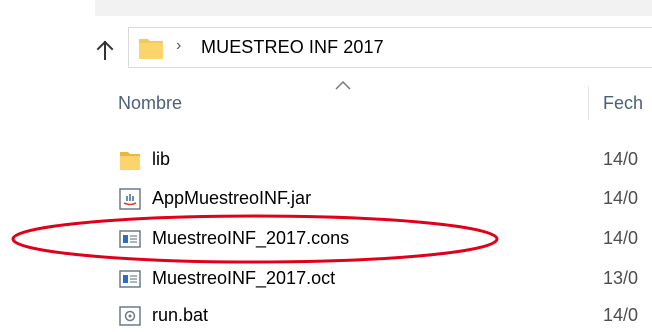 The width and height of the screenshot is (652, 332). I want to click on column-header-name: Nombre, so click(150, 103).